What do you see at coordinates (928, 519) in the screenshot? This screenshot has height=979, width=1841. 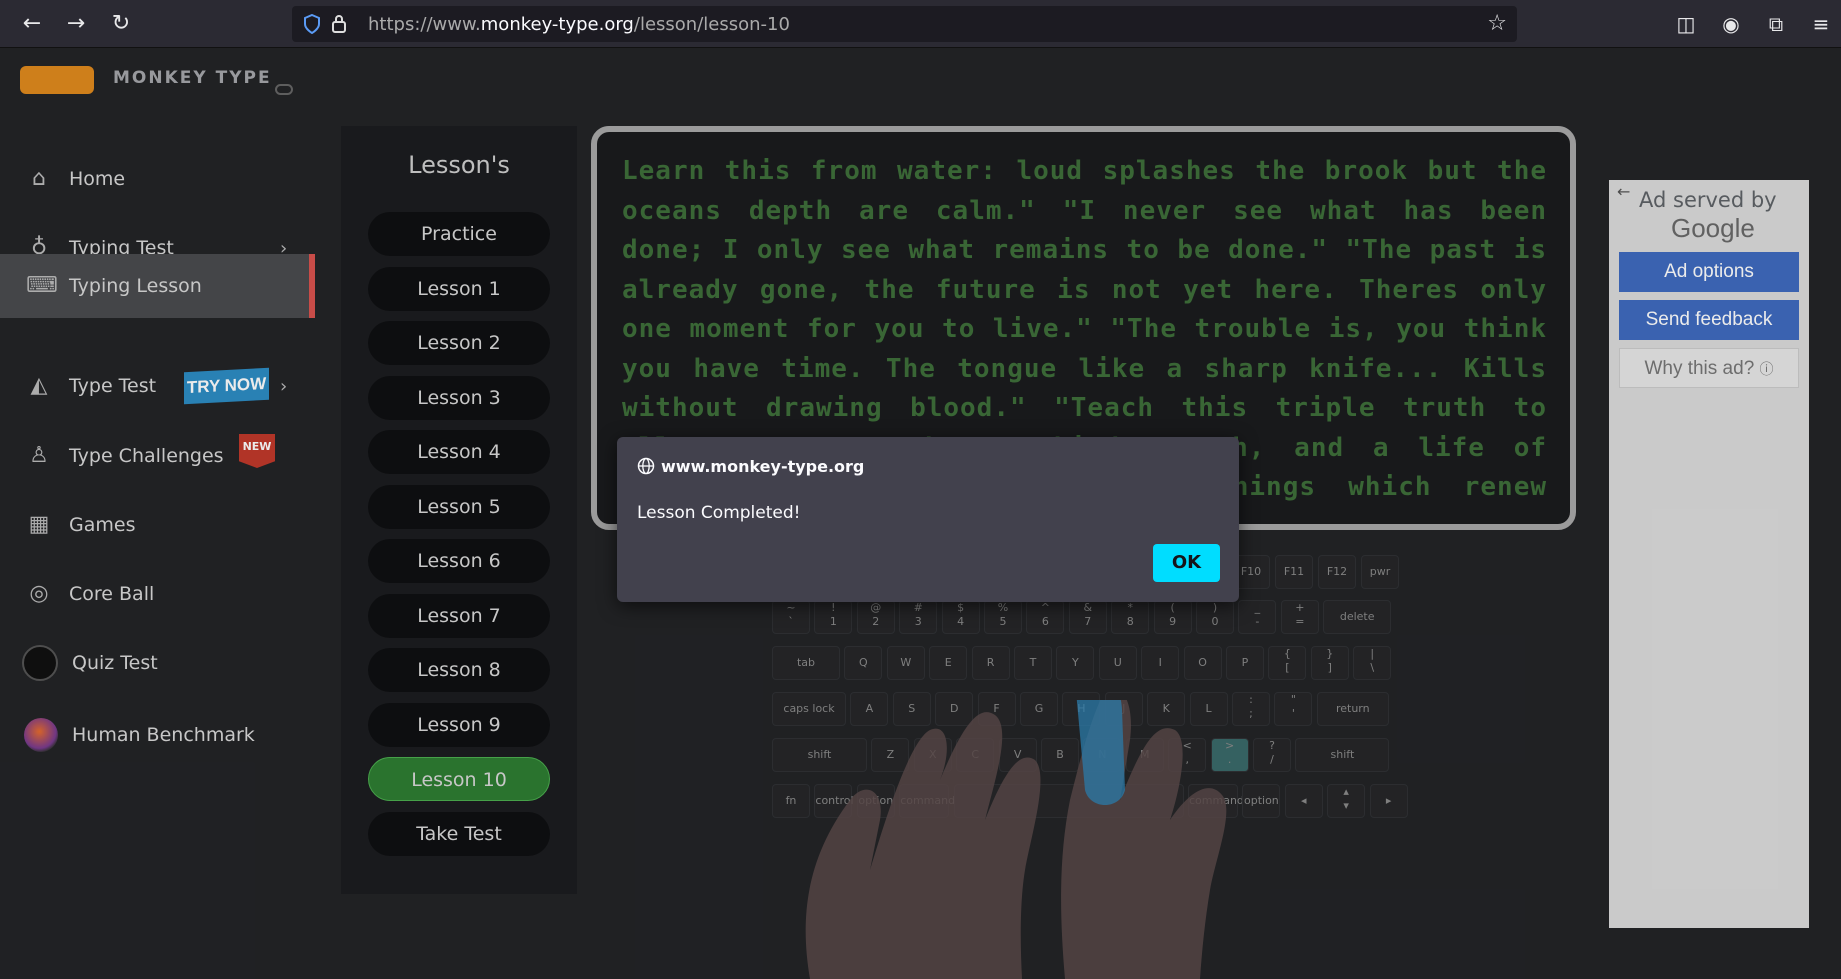 I see `alert-dialog: www.monkey-type.org Lesson Completed! OK` at bounding box center [928, 519].